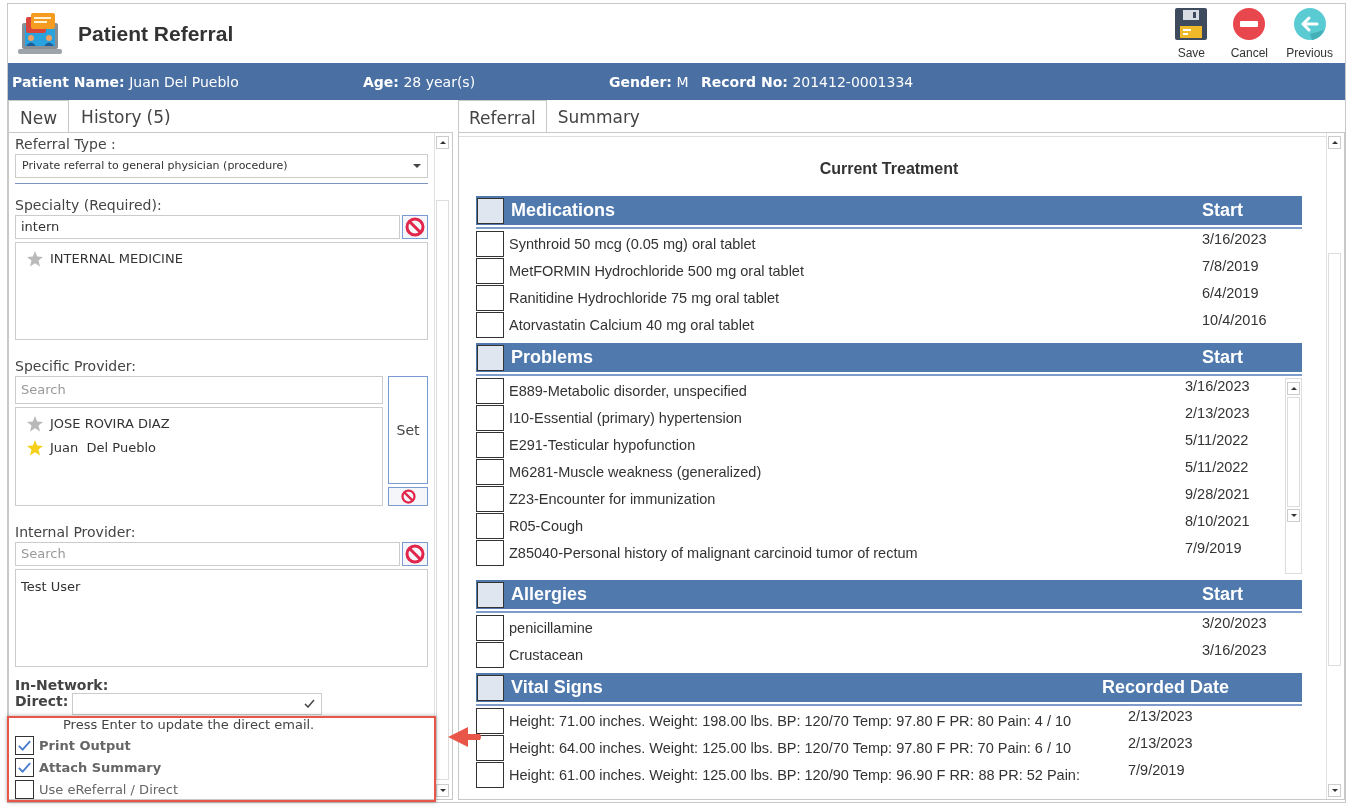 This screenshot has width=1348, height=807. Describe the element at coordinates (310, 704) in the screenshot. I see `check-mark-icon` at that location.